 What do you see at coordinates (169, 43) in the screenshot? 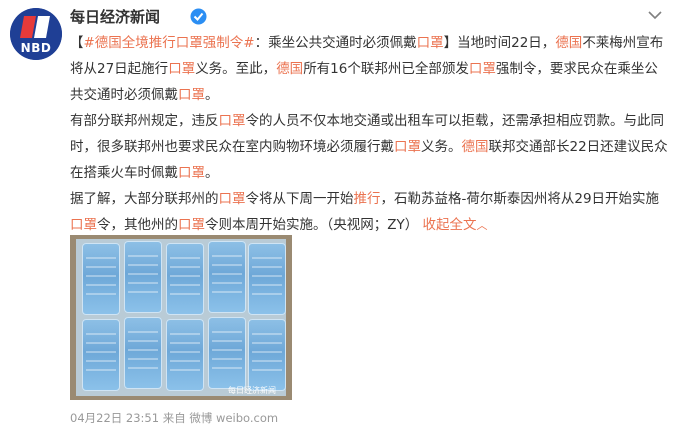
I see `hashtag-link: #德国全境推行口罩强制令#` at bounding box center [169, 43].